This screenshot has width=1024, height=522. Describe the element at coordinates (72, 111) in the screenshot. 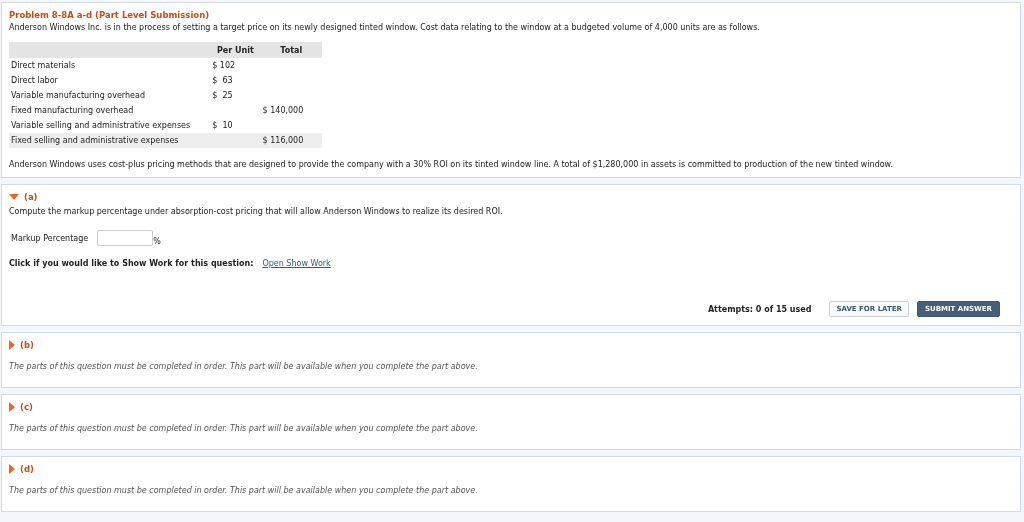

I see `table-cell-text: Fixed manufacturing overhead` at that location.